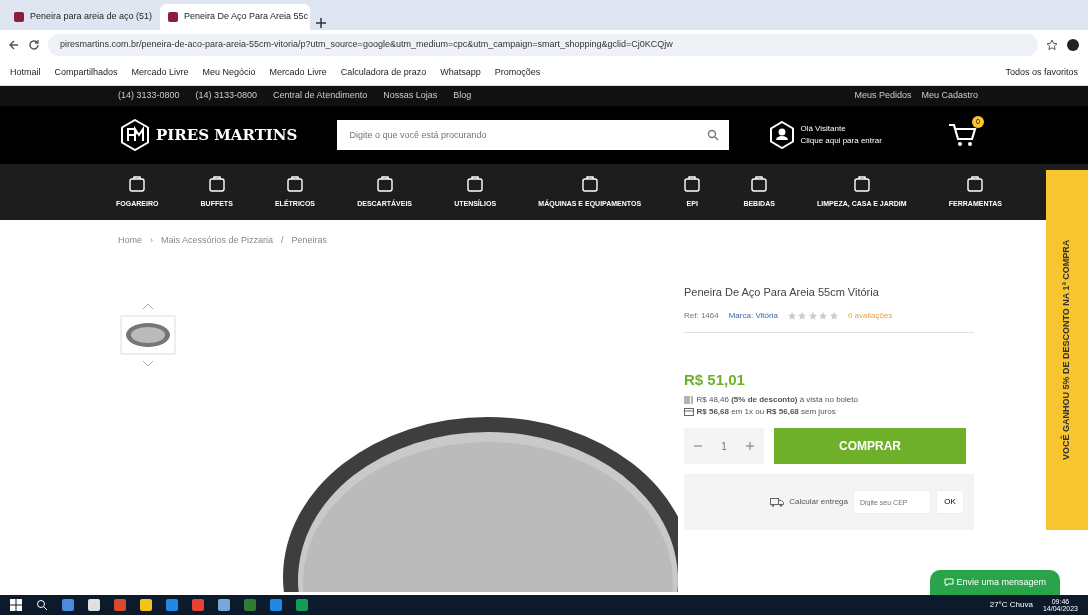 The image size is (1088, 615). What do you see at coordinates (235, 17) in the screenshot?
I see `browser-tab: Peneira De Aço Para Areia 55c` at bounding box center [235, 17].